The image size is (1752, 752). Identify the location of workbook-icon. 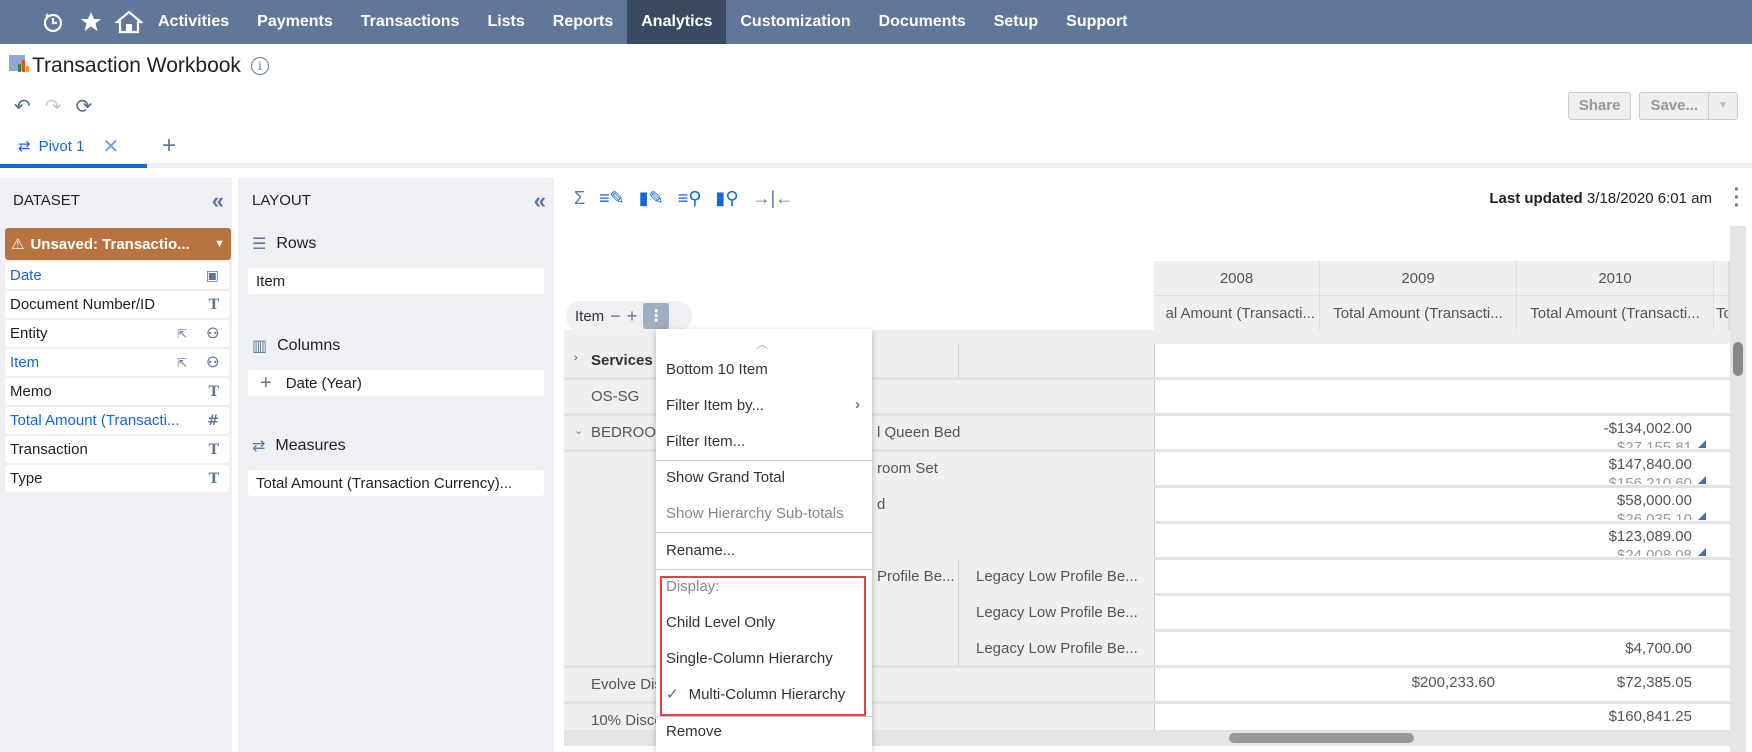
(19, 66).